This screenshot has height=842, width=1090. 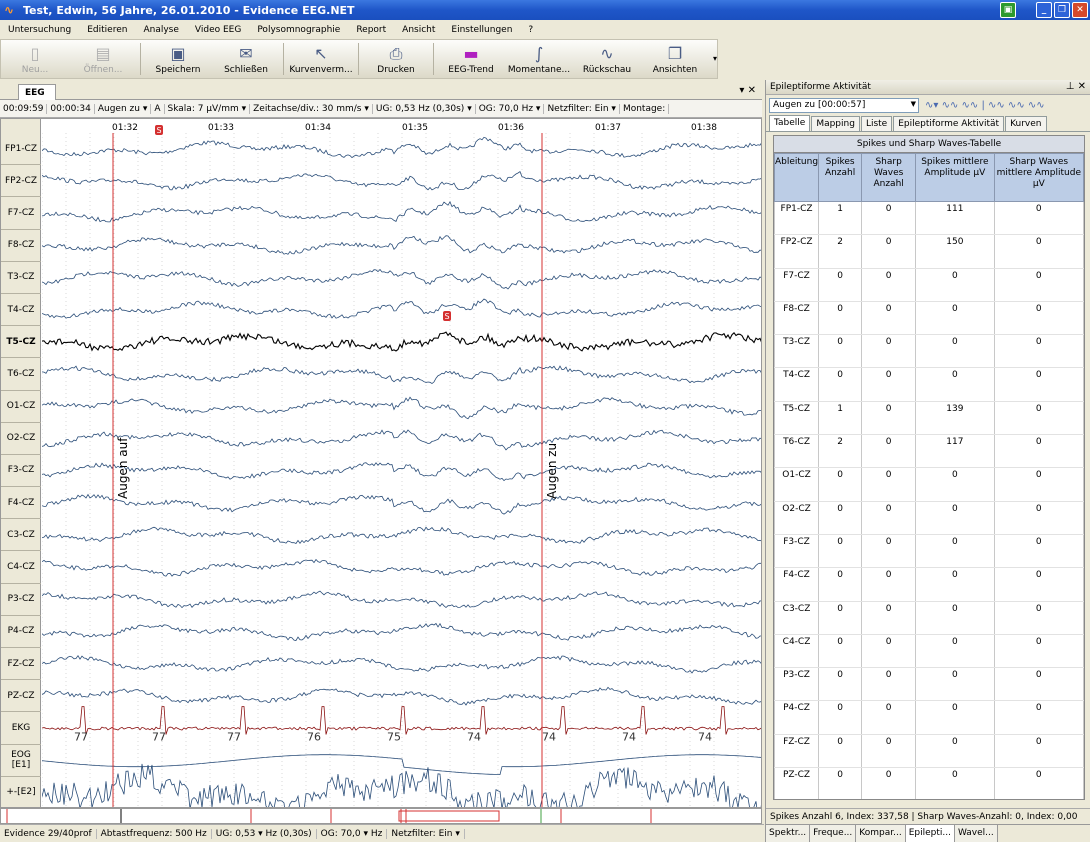 What do you see at coordinates (929, 484) in the screenshot?
I see `table-row: O1-CZ 0 0 0 0` at bounding box center [929, 484].